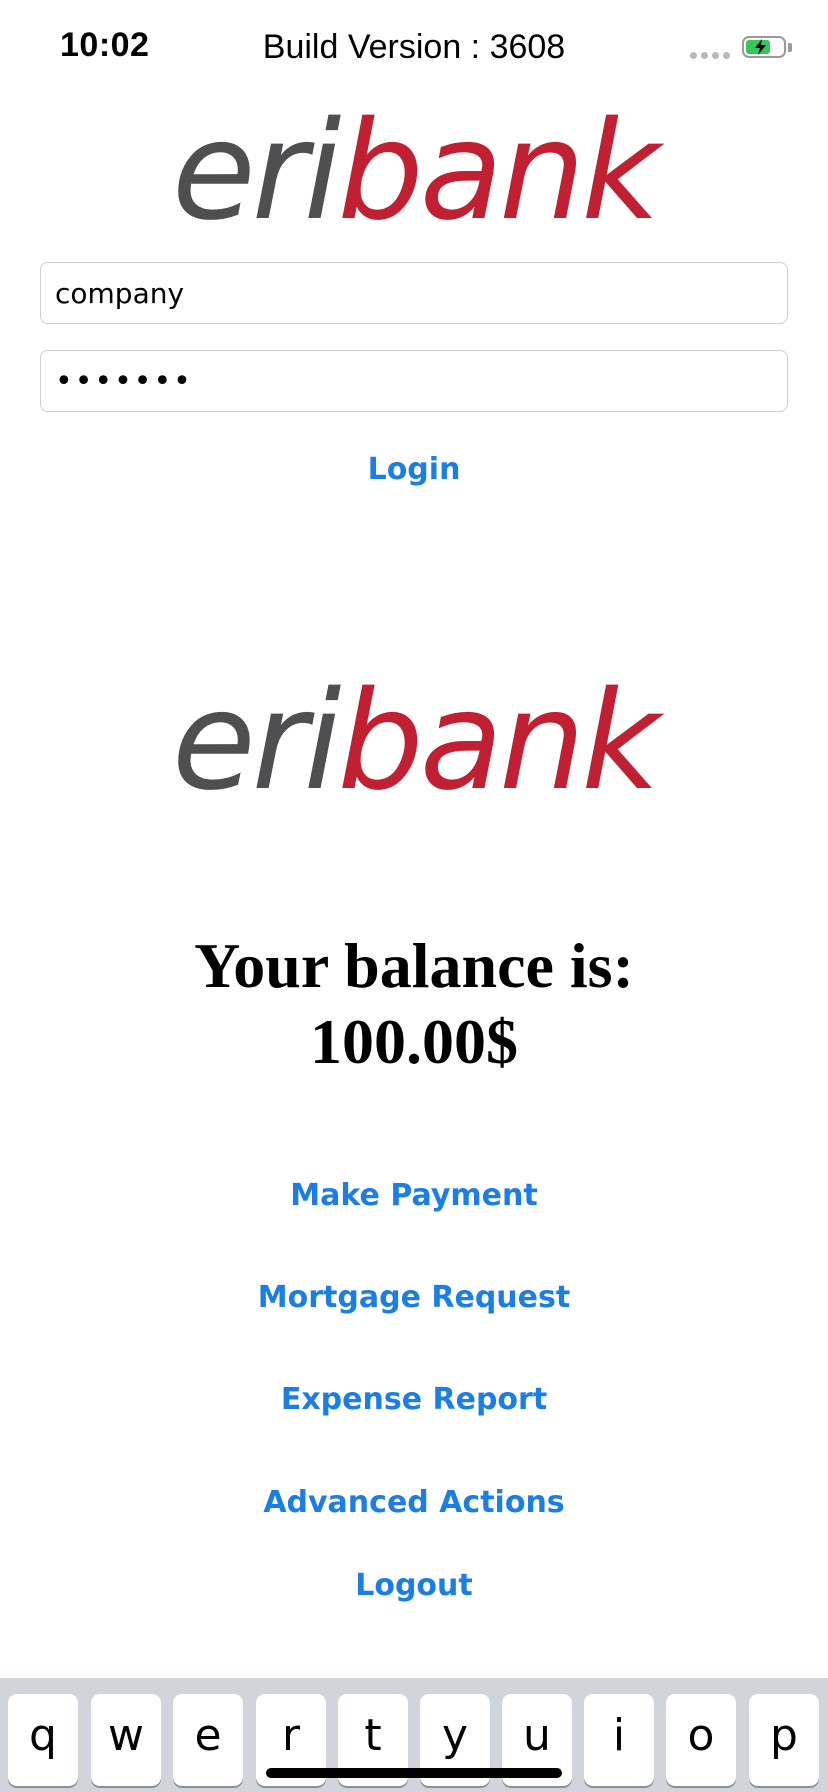  What do you see at coordinates (414, 1585) in the screenshot?
I see `logout-button: Logout` at bounding box center [414, 1585].